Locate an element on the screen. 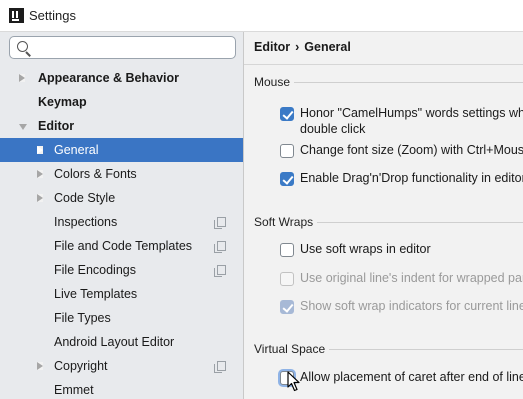 Image resolution: width=523 pixels, height=399 pixels. tree-item-code-style: Code Style is located at coordinates (121, 198).